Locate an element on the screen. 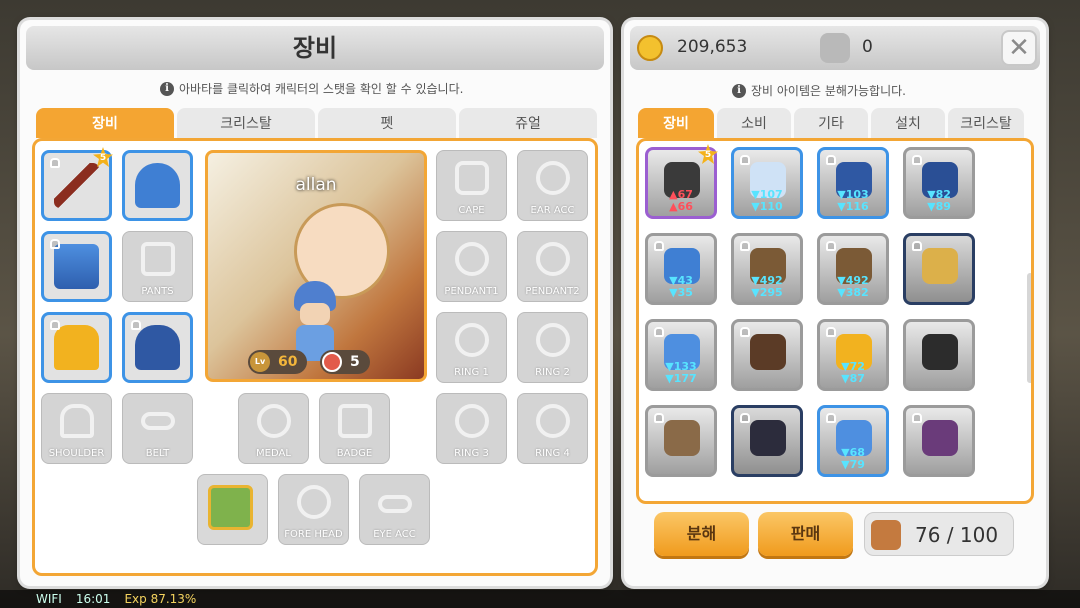 The image size is (1080, 608). pendant1-slot: PENDANT1 is located at coordinates (471, 266).